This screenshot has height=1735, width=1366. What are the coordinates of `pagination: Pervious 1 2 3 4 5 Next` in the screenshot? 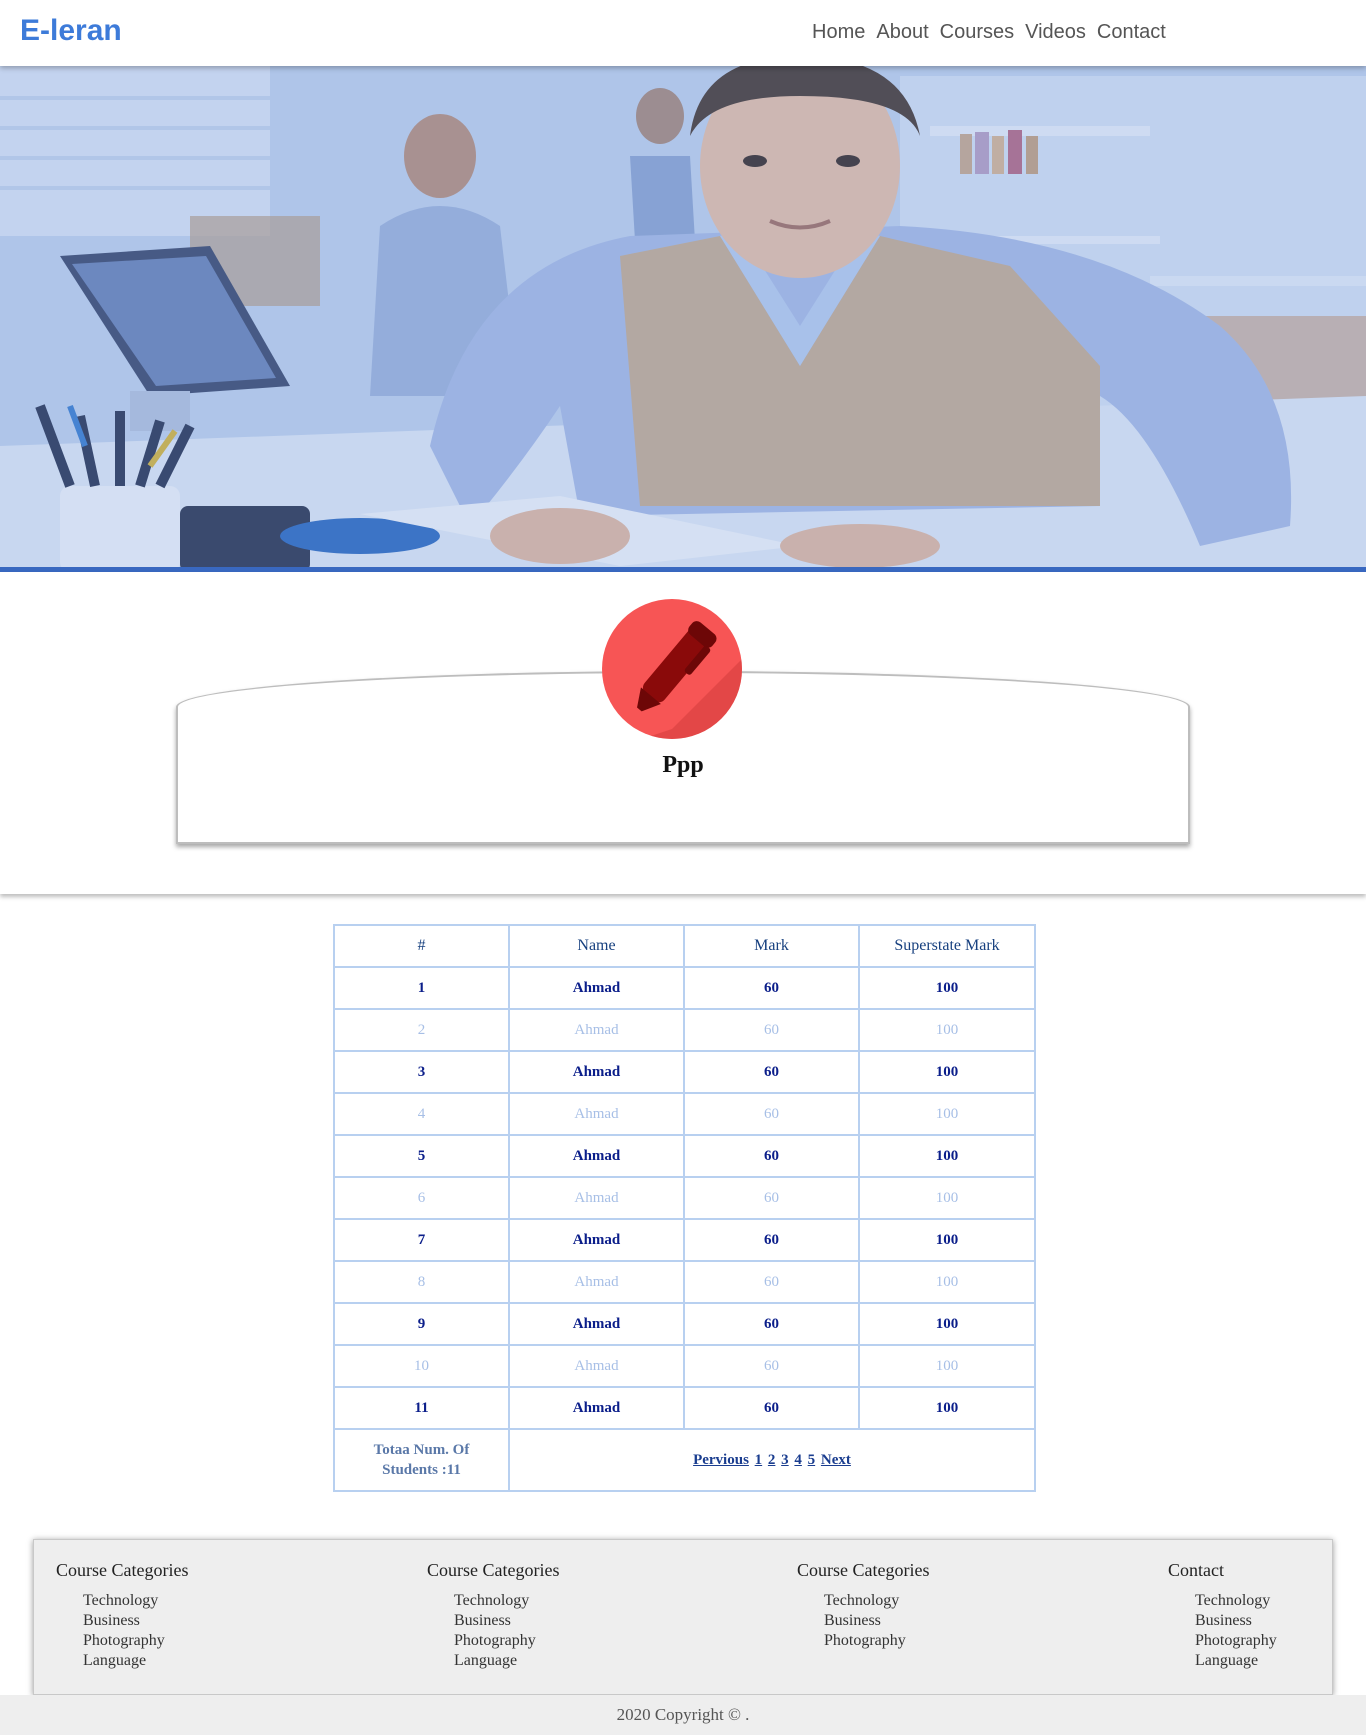 It's located at (772, 1460).